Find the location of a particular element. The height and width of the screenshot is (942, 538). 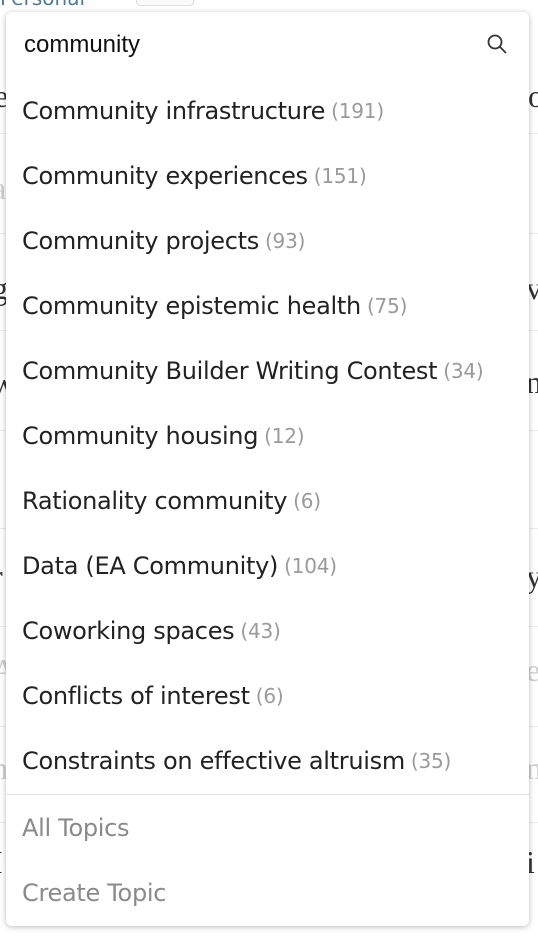

topic-post-count: (34) is located at coordinates (463, 370).